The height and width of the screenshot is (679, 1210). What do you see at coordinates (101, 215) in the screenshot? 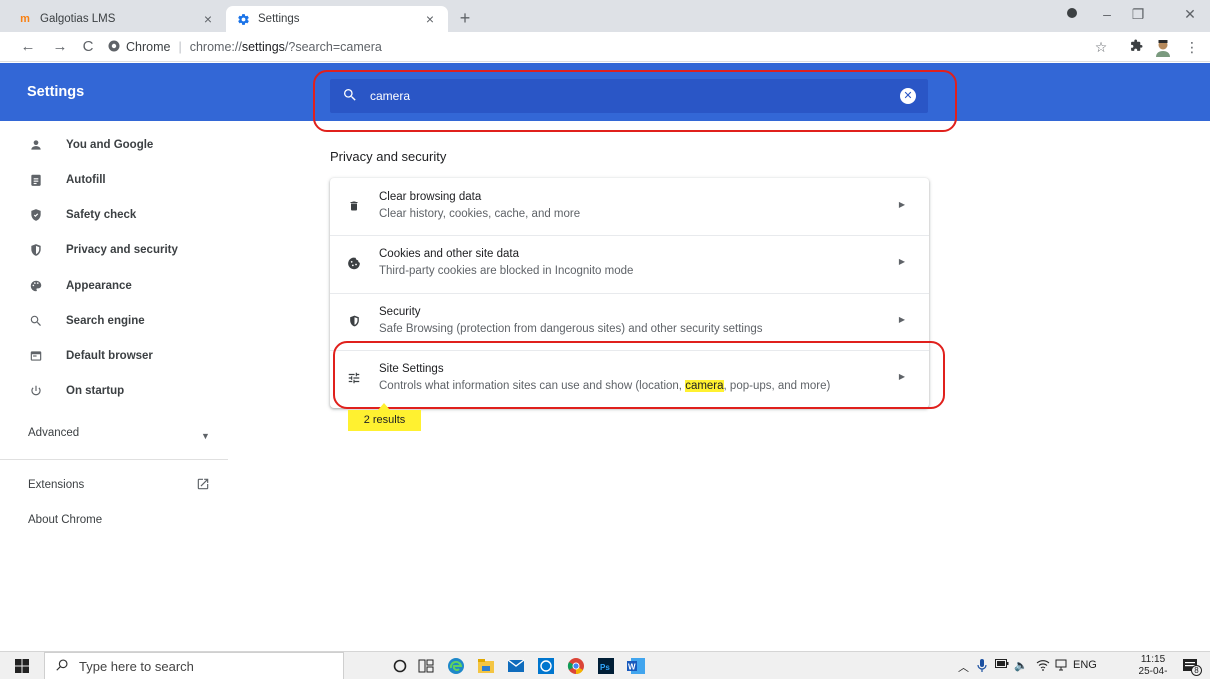
I see `sidebar-item-label: Safety check` at bounding box center [101, 215].